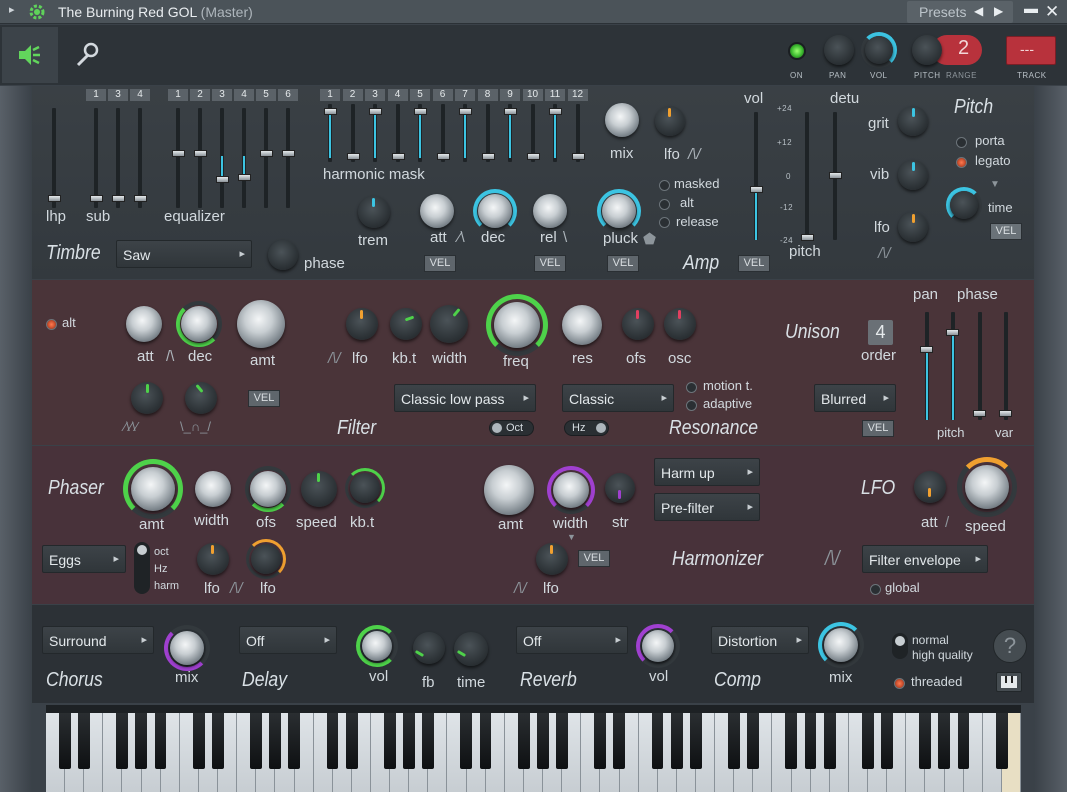  What do you see at coordinates (664, 204) in the screenshot?
I see `alt-radio` at bounding box center [664, 204].